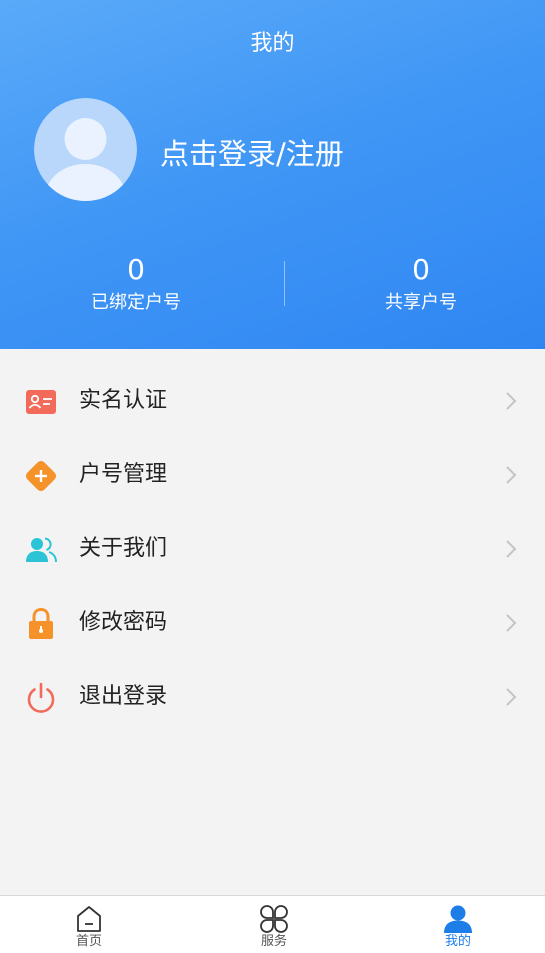 The image size is (545, 953). Describe the element at coordinates (274, 919) in the screenshot. I see `grid-icon` at that location.